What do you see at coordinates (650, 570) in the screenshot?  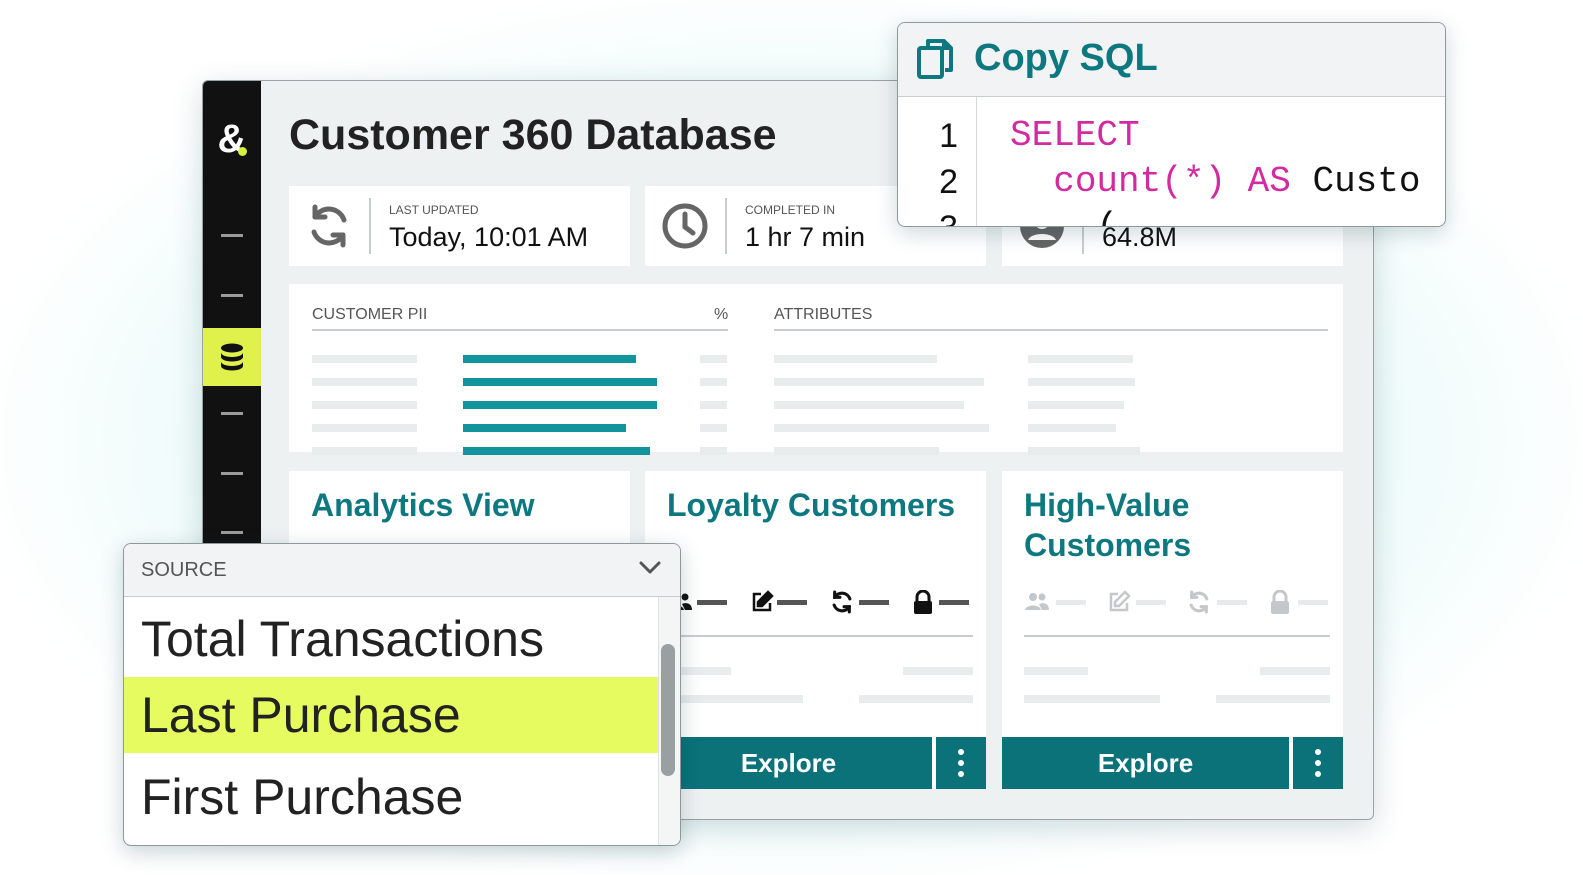 I see `chevron-down-icon` at bounding box center [650, 570].